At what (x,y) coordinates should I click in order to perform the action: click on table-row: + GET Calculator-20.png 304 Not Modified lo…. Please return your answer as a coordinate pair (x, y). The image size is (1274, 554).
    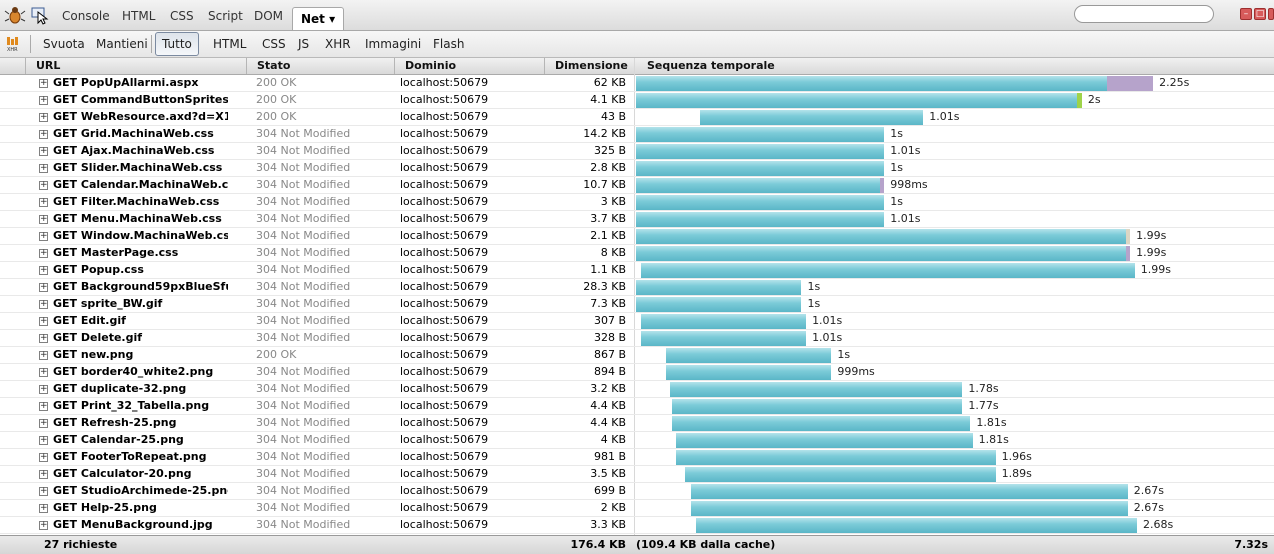
    Looking at the image, I should click on (637, 474).